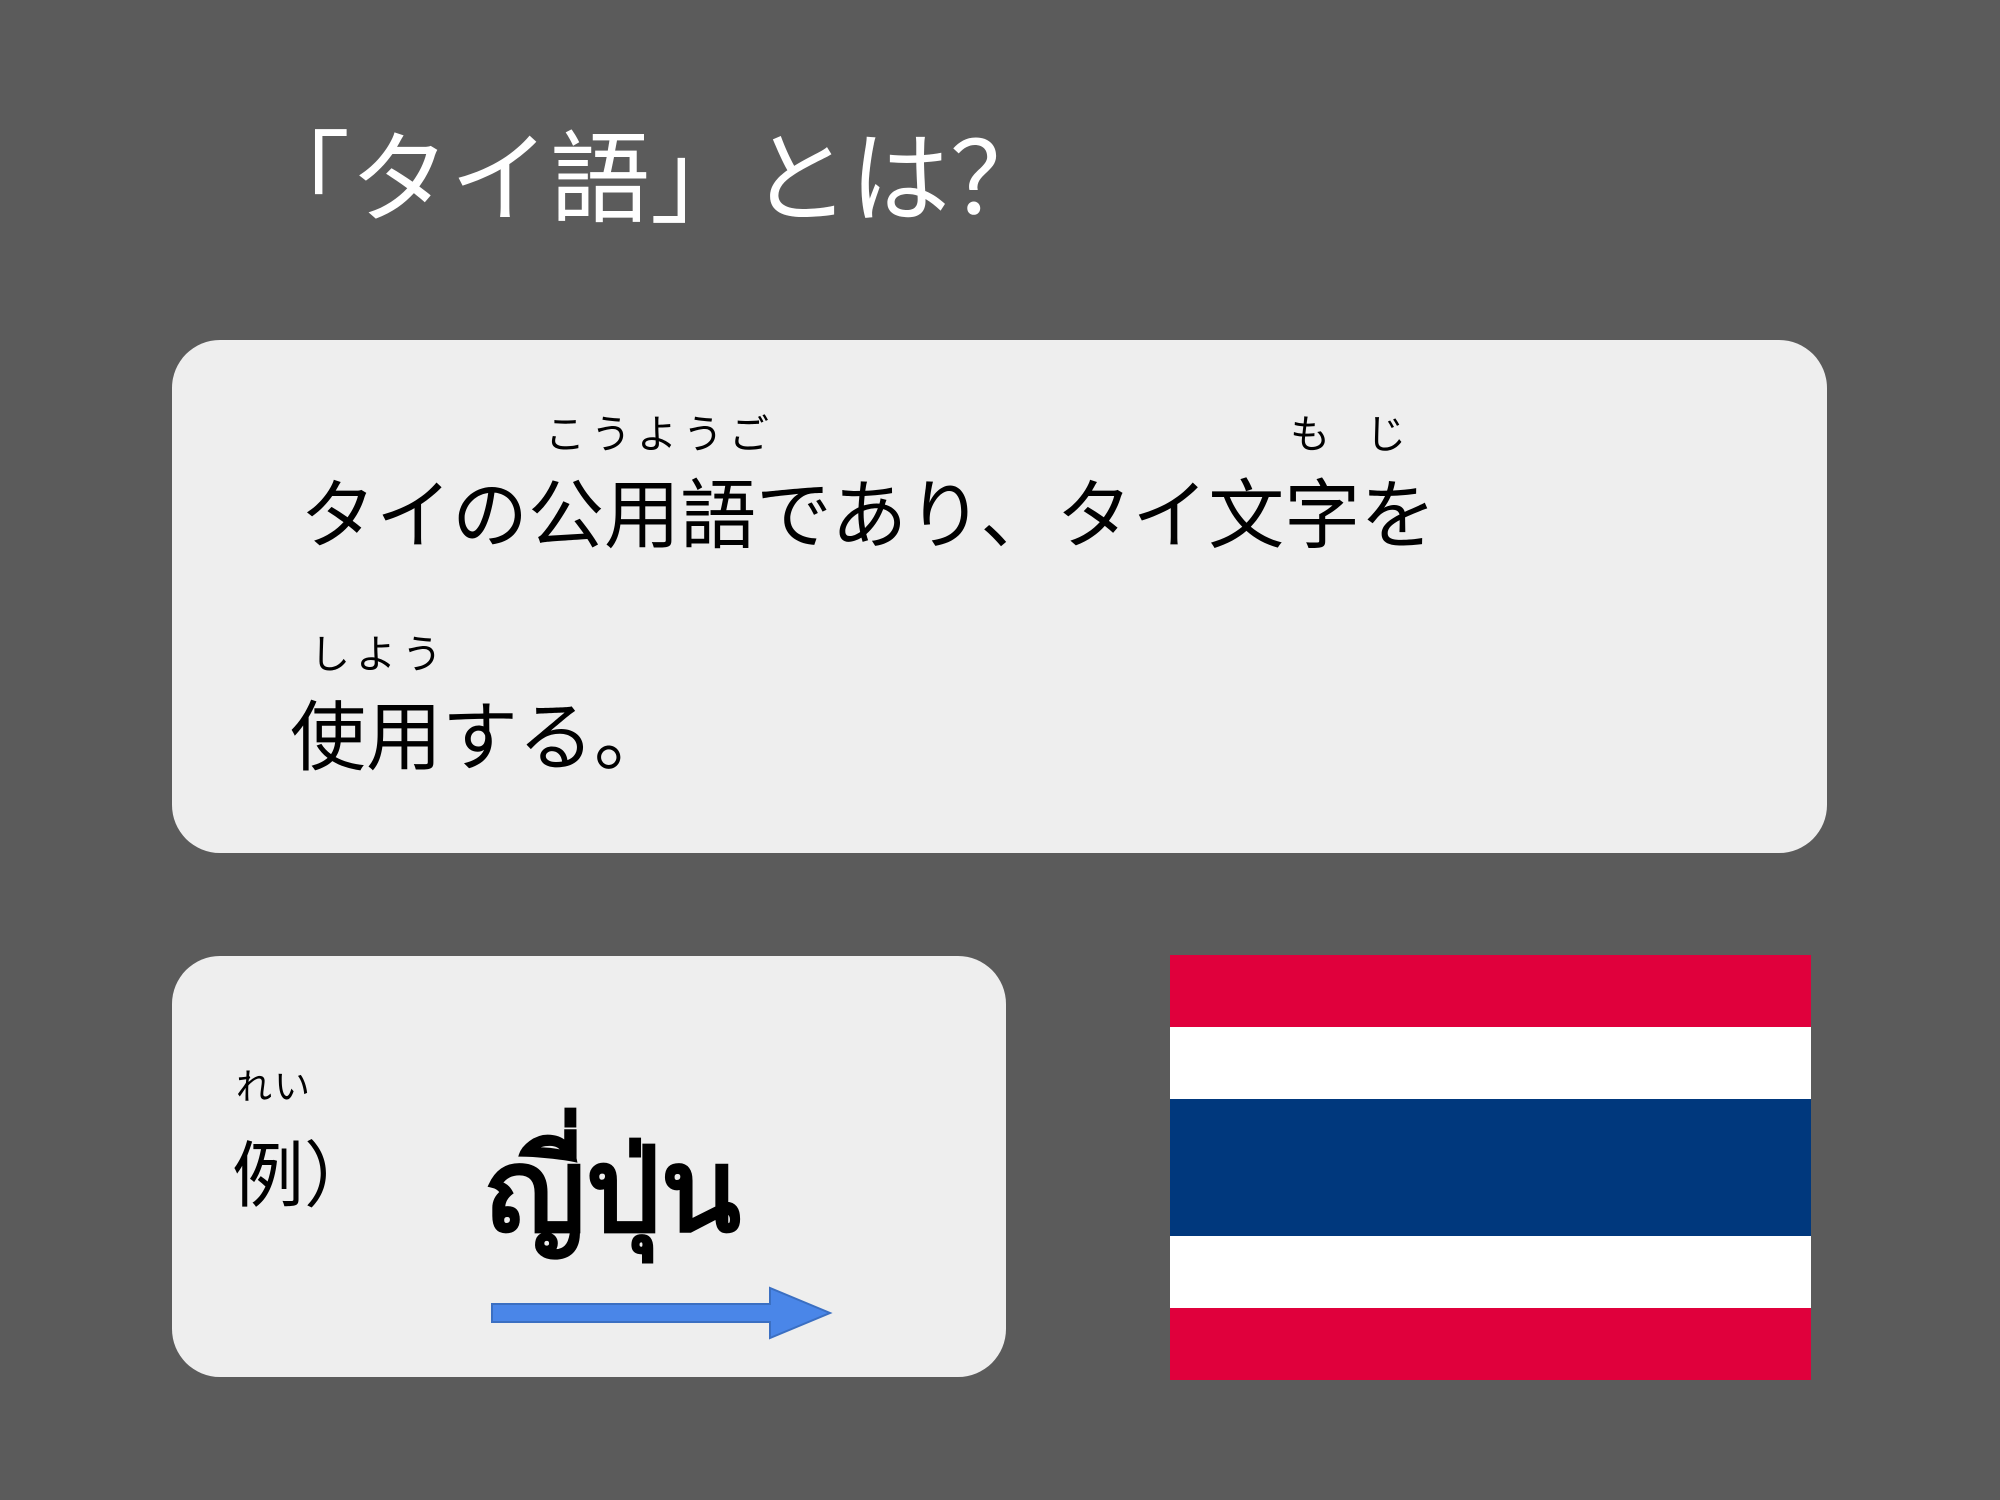 Image resolution: width=2000 pixels, height=1500 pixels. I want to click on flag-stripe-blue, so click(1490, 1167).